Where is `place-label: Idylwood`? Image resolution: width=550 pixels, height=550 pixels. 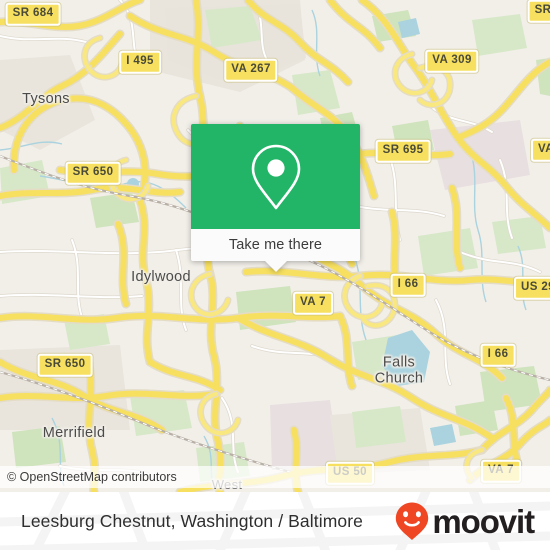
place-label: Idylwood is located at coordinates (161, 277).